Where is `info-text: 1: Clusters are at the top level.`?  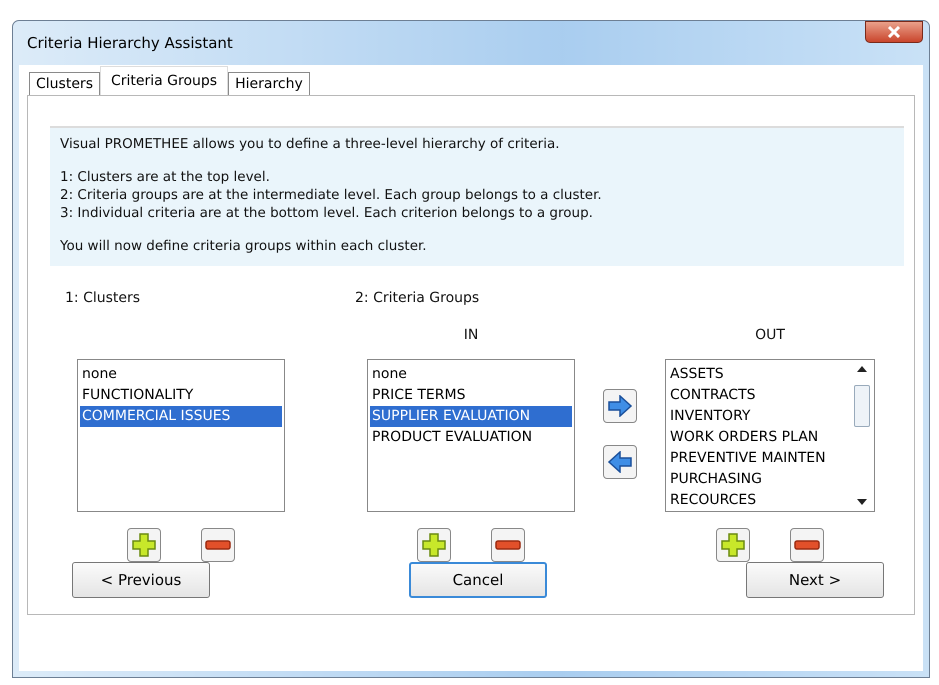
info-text: 1: Clusters are at the top level. is located at coordinates (165, 177).